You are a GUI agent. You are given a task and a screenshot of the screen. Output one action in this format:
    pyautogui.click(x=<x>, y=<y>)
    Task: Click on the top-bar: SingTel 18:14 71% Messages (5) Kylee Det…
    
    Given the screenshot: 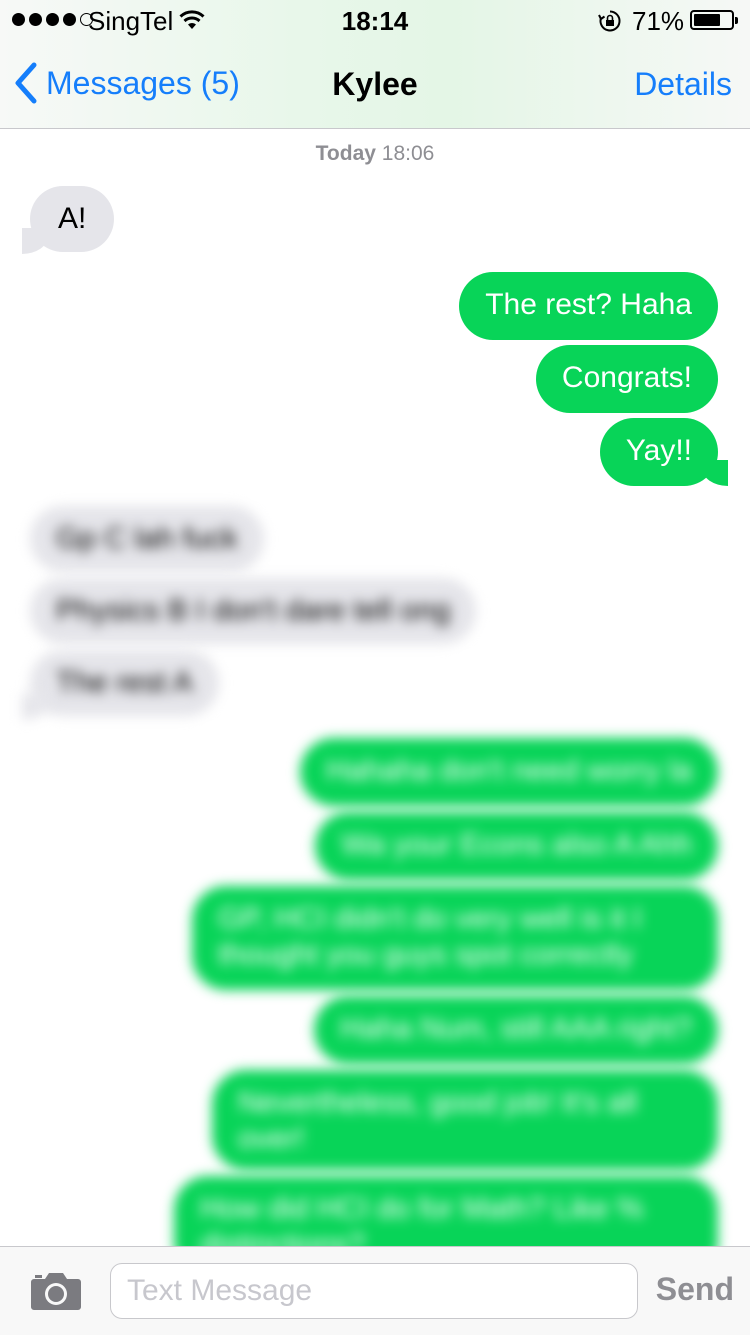 What is the action you would take?
    pyautogui.click(x=375, y=64)
    